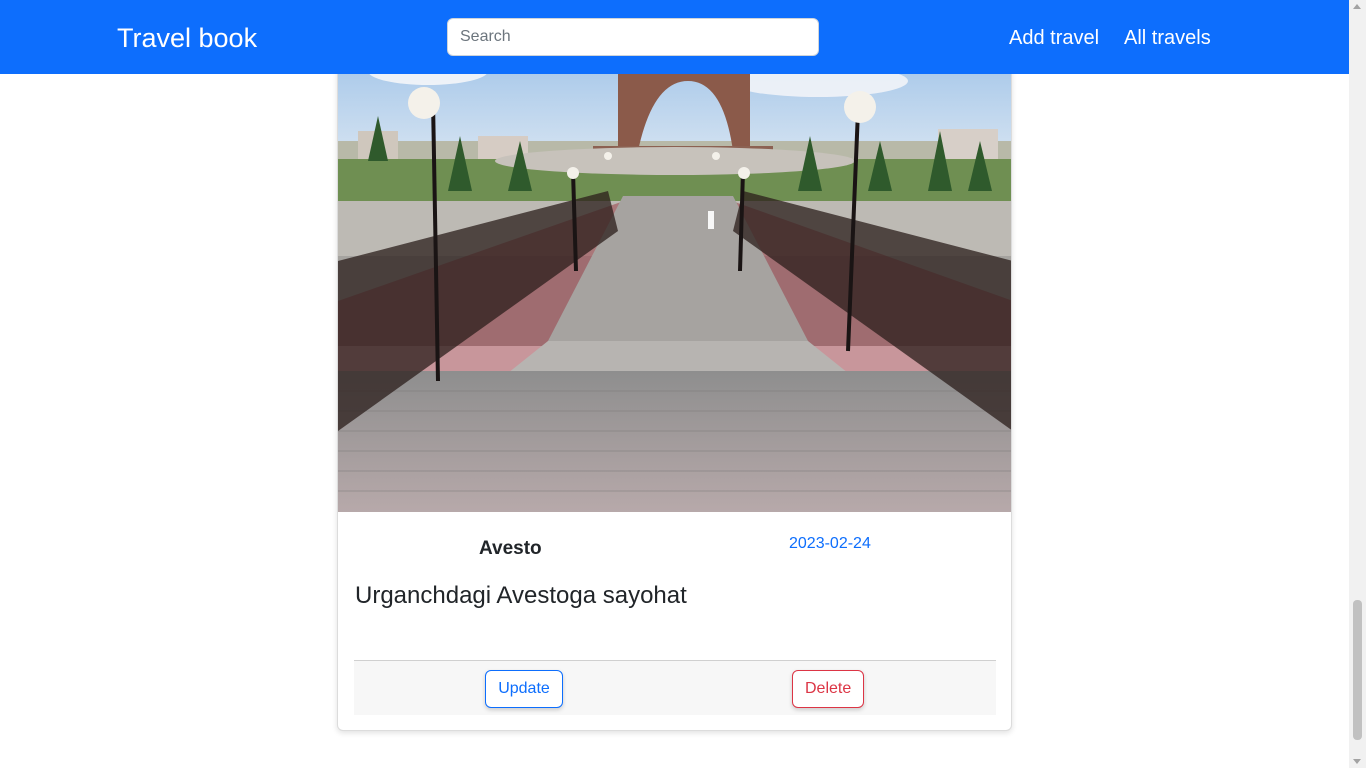  What do you see at coordinates (1357, 6) in the screenshot?
I see `scroll-up-icon` at bounding box center [1357, 6].